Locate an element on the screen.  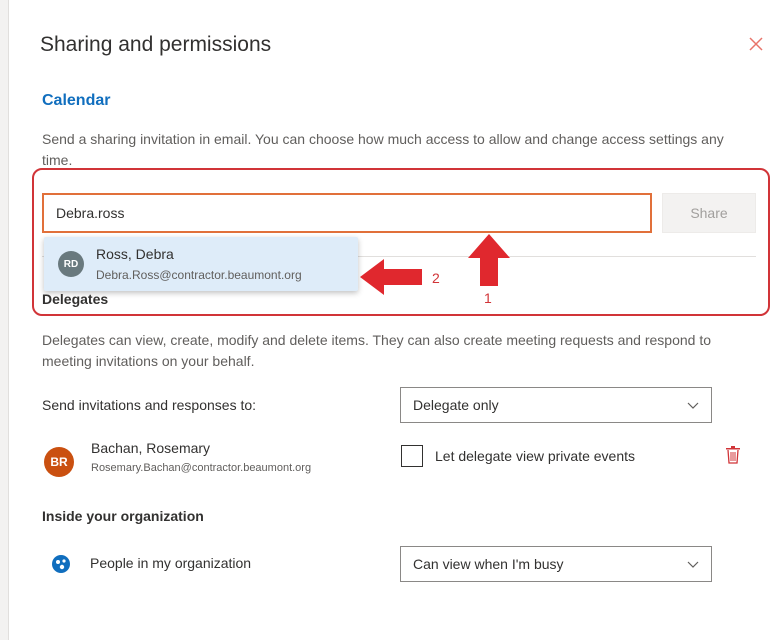
delegate-name: Bachan, Rosemary is located at coordinates (151, 448).